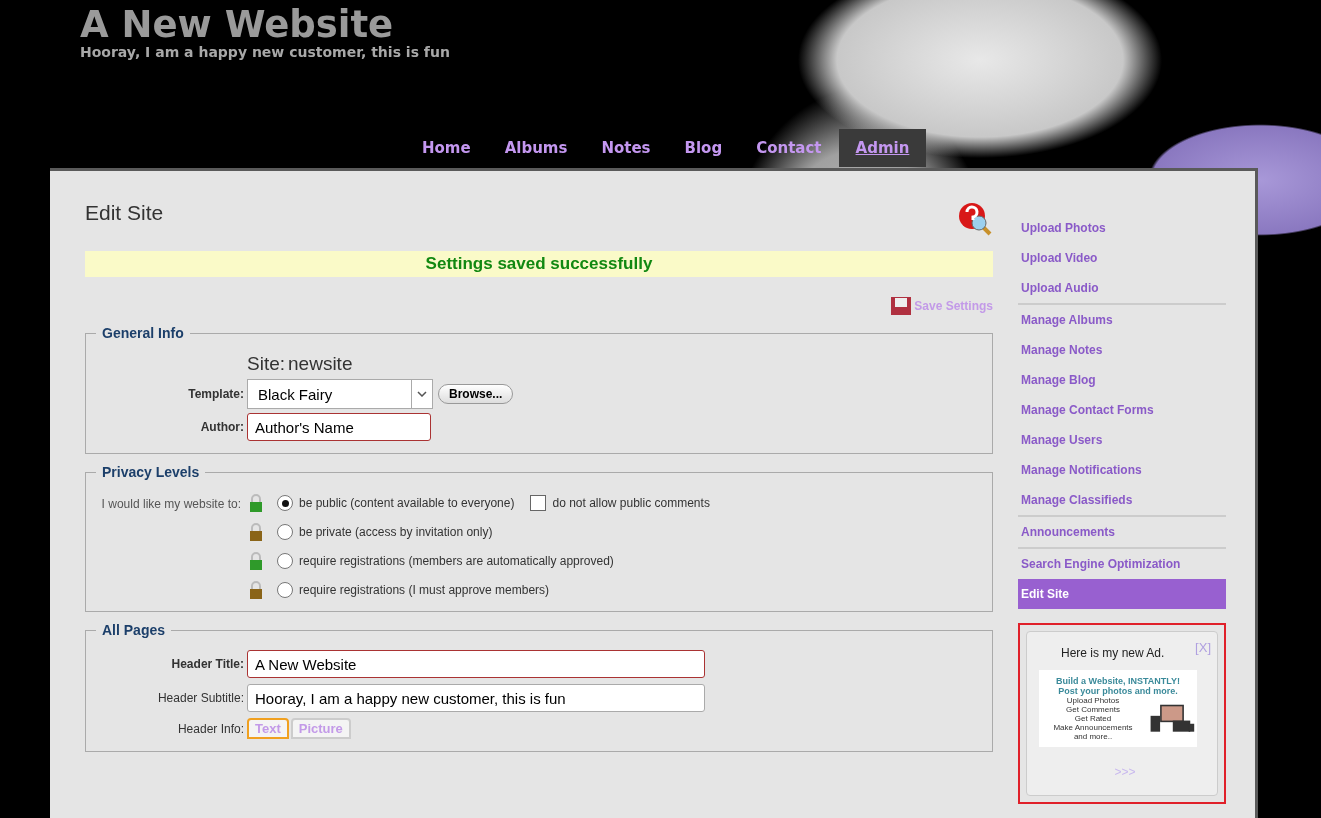  What do you see at coordinates (631, 503) in the screenshot?
I see `checkbox-label: do not allow public comments` at bounding box center [631, 503].